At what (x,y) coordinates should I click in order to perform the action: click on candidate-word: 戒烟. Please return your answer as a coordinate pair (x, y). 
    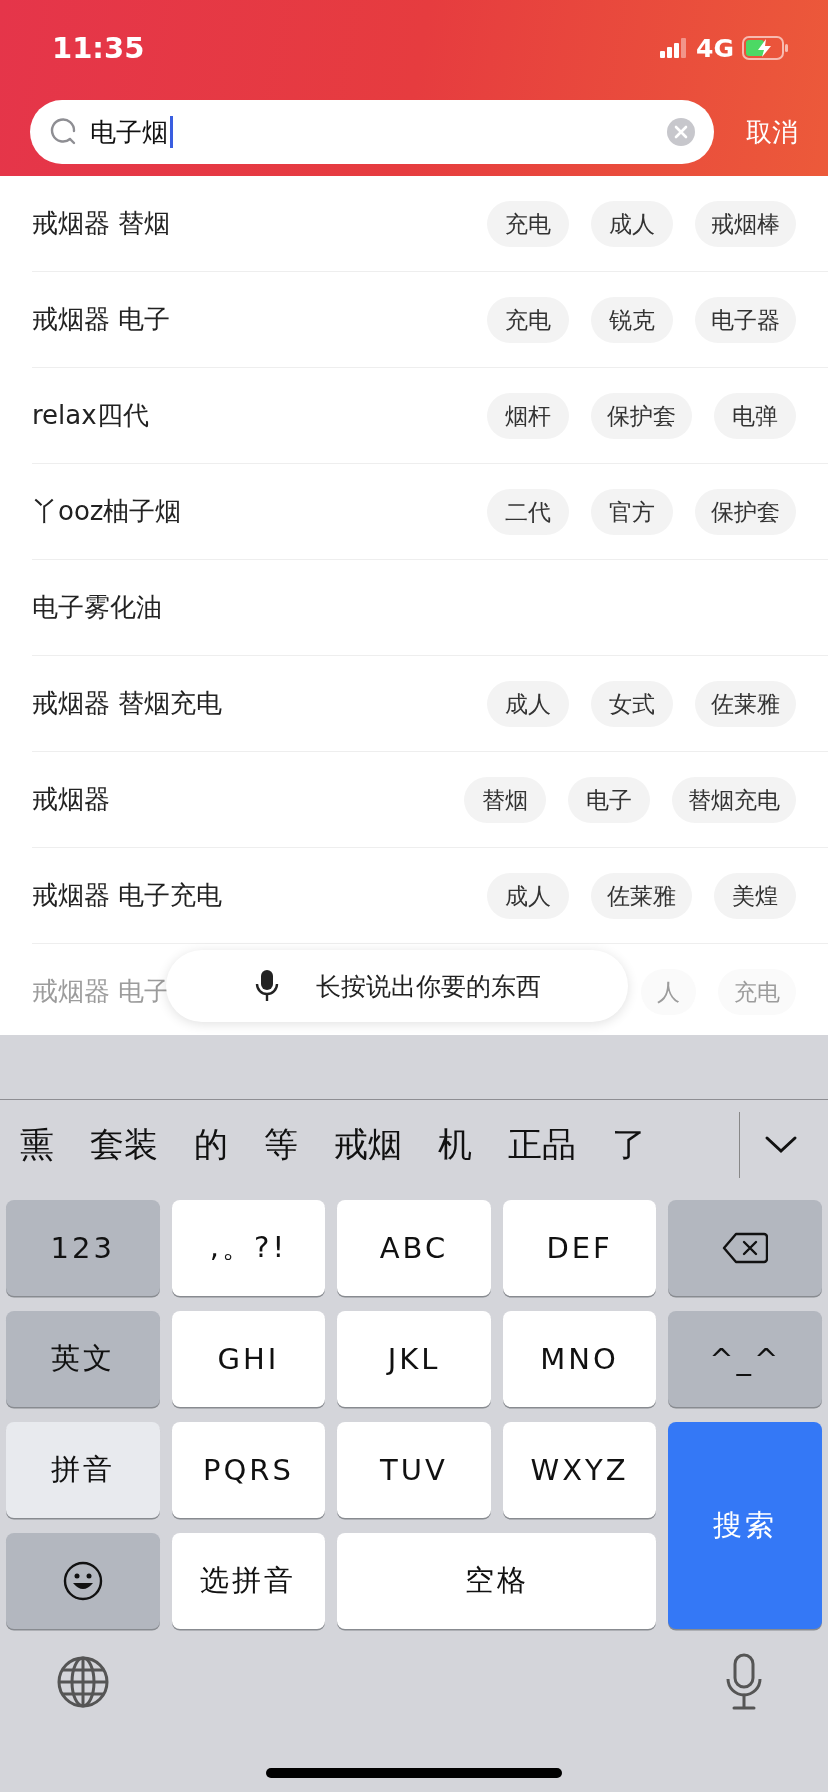
    Looking at the image, I should click on (368, 1145).